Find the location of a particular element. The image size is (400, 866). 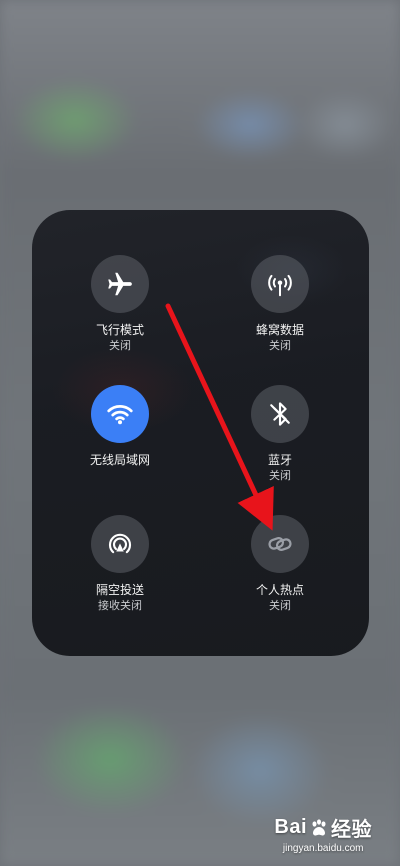

personal-hotspot-button is located at coordinates (280, 544).